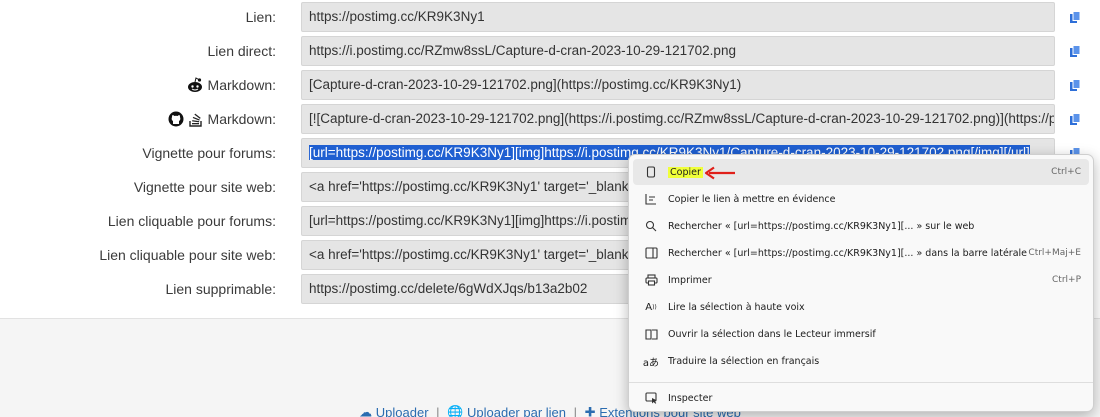 This screenshot has width=1100, height=417. Describe the element at coordinates (231, 85) in the screenshot. I see `label-markdown-reddit: Markdown:` at that location.